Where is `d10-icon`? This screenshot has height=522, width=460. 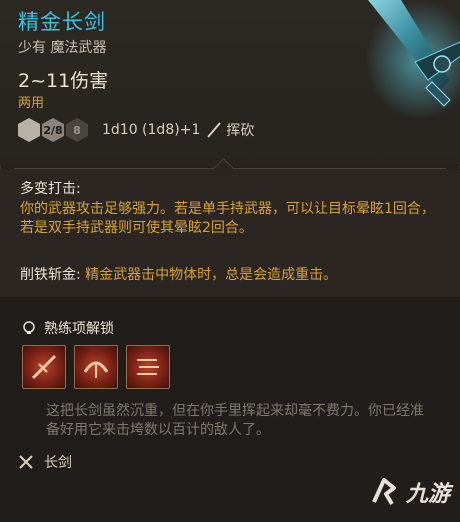 d10-icon is located at coordinates (29, 130).